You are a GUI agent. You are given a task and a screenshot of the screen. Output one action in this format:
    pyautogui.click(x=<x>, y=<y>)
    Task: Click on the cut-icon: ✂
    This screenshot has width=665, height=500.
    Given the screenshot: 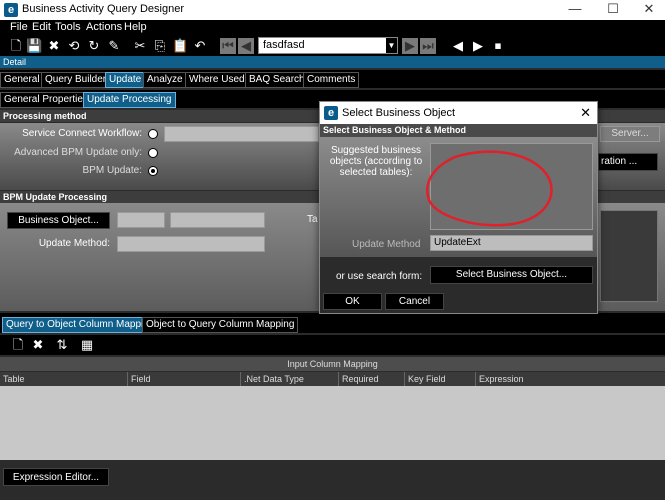 What is the action you would take?
    pyautogui.click(x=140, y=46)
    